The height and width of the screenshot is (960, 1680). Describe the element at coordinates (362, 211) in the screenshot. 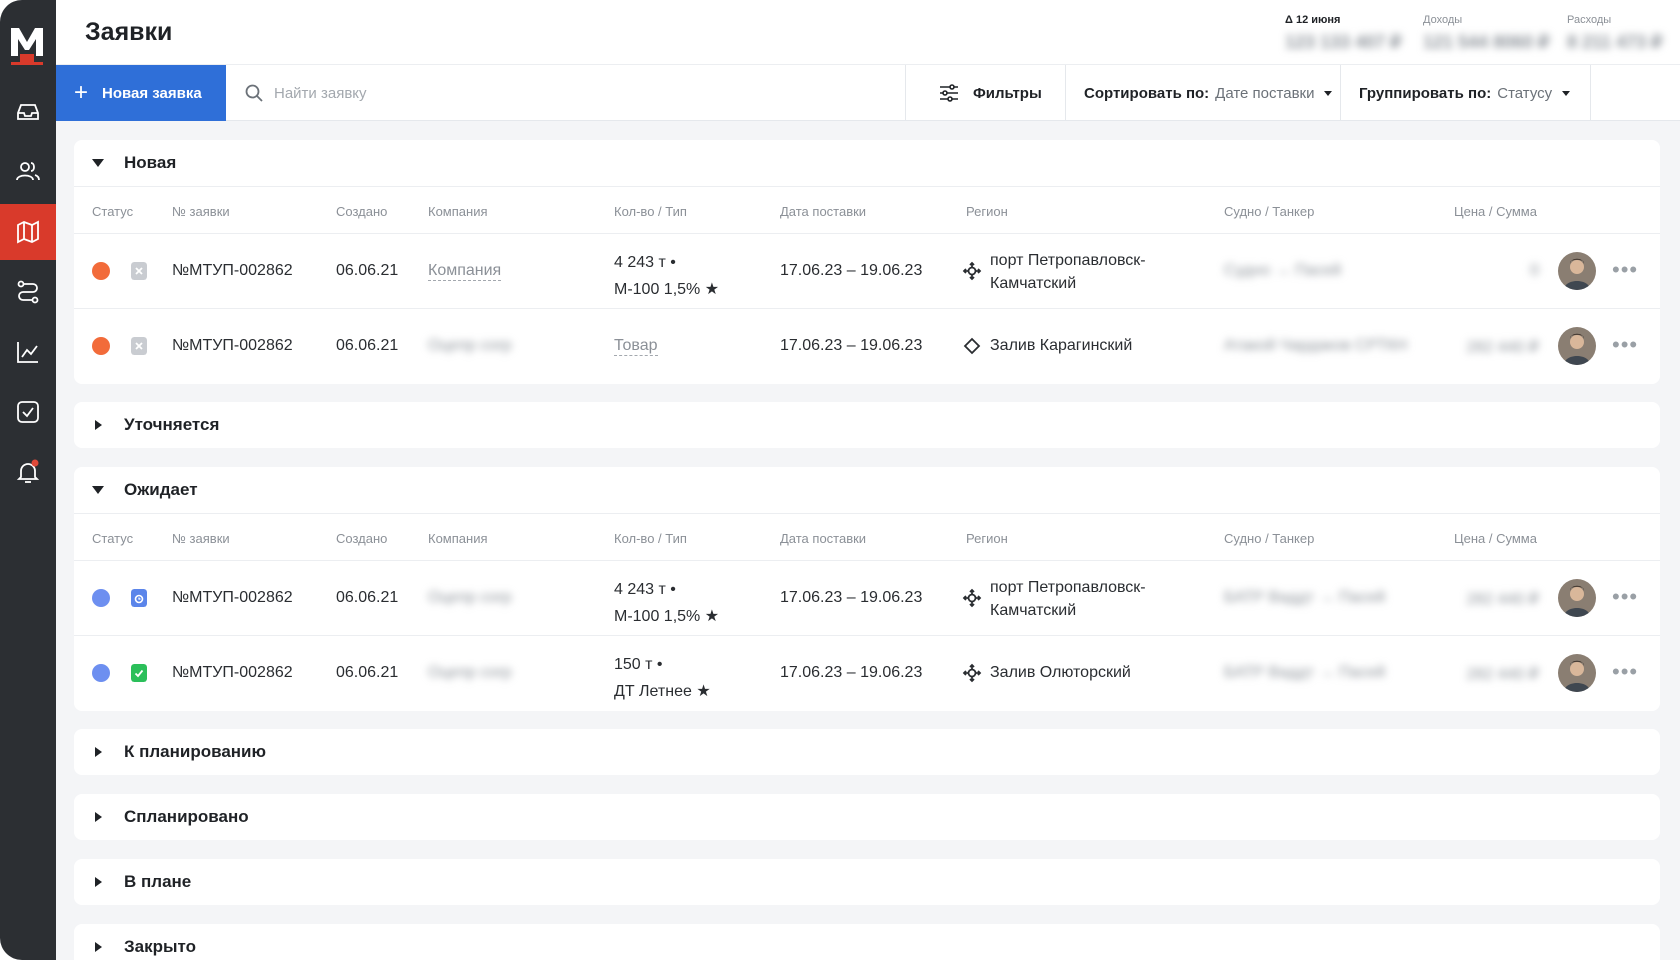

I see `column-created: Создано` at that location.